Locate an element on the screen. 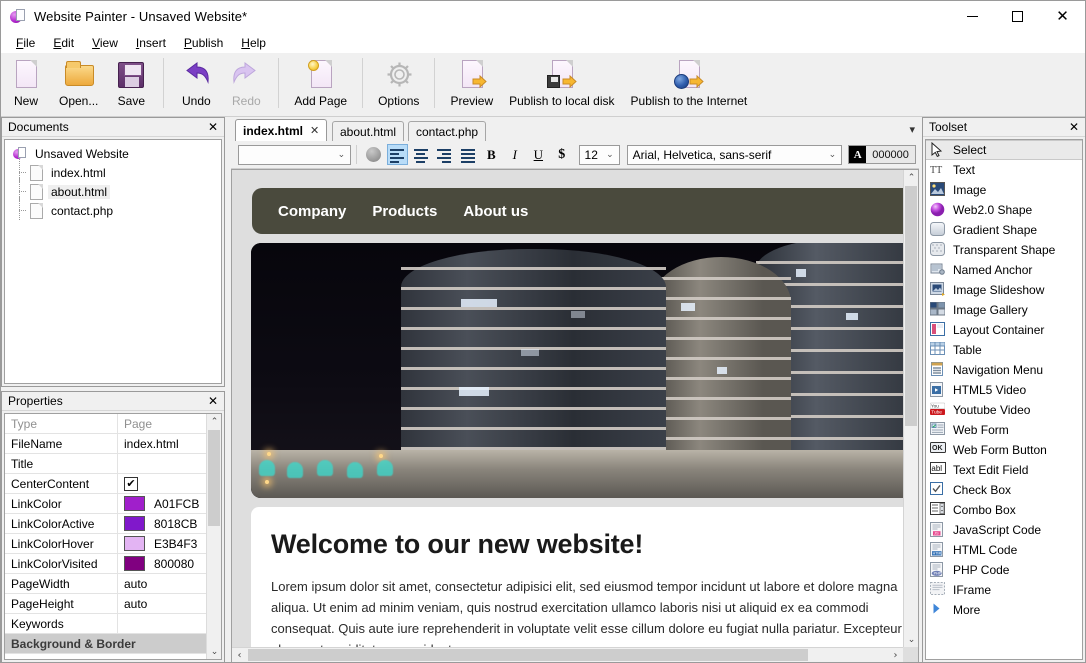  toolset-panel-close-icon: ✕ is located at coordinates (1074, 127).